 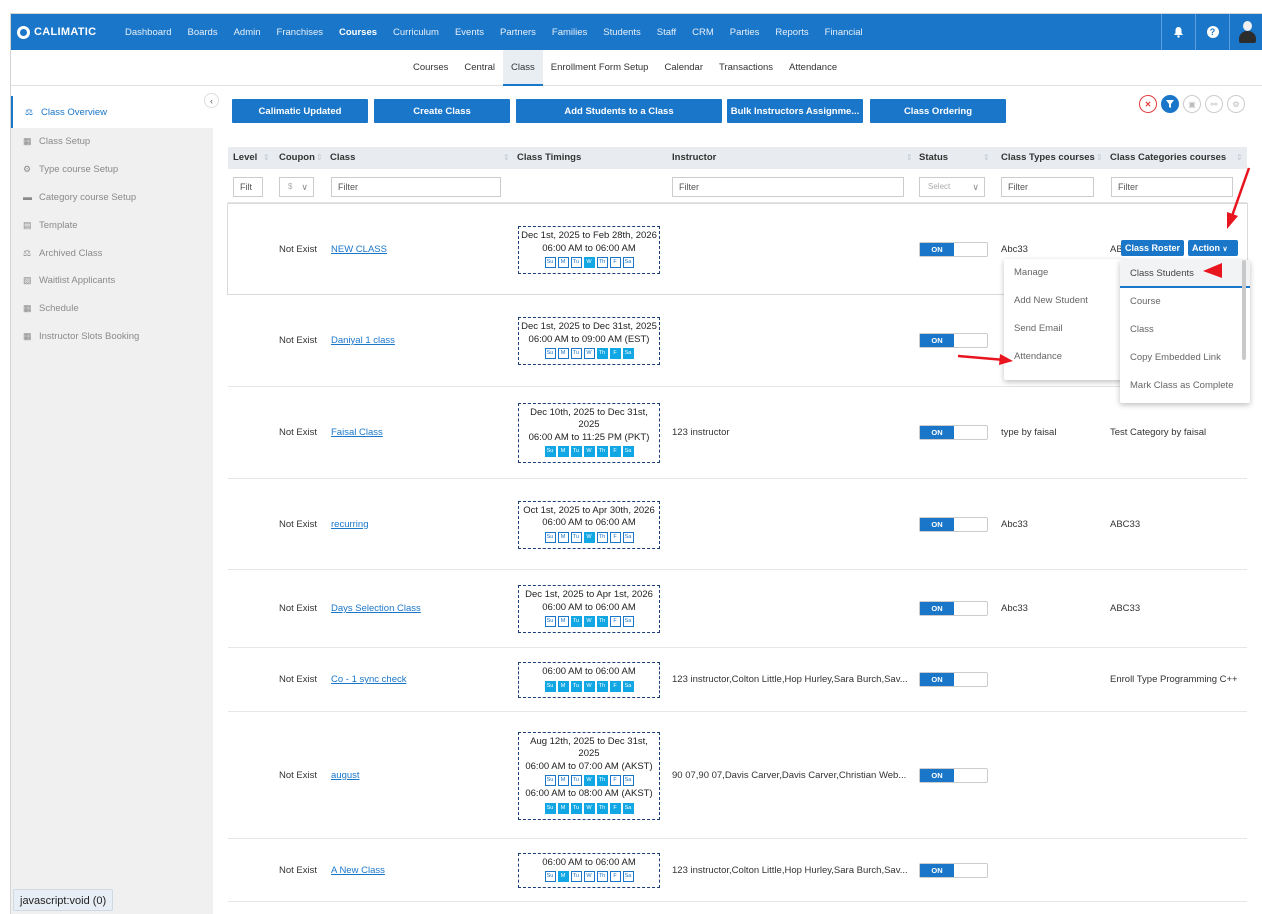 I want to click on menu-item-add-new-student: Add New Student, so click(x=1064, y=301).